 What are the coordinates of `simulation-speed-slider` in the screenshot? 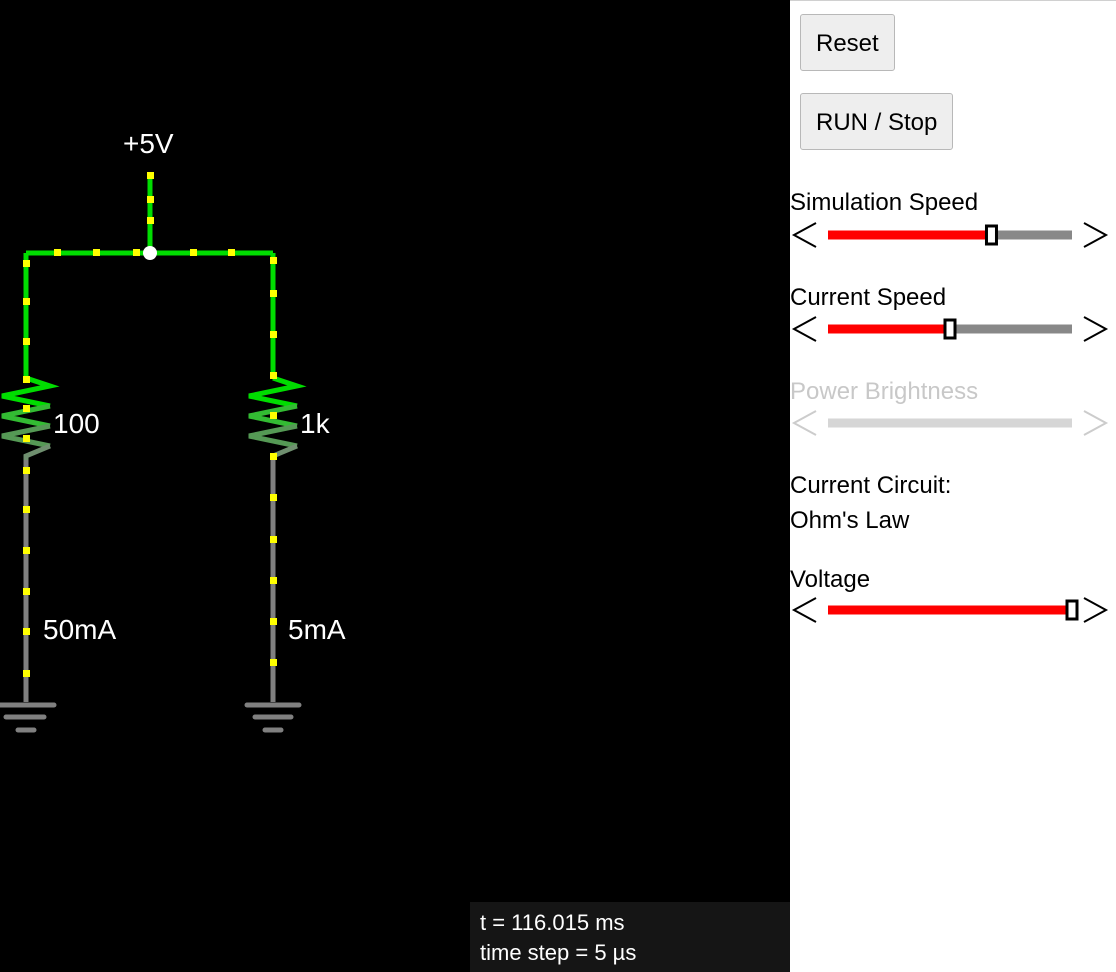 It's located at (950, 235).